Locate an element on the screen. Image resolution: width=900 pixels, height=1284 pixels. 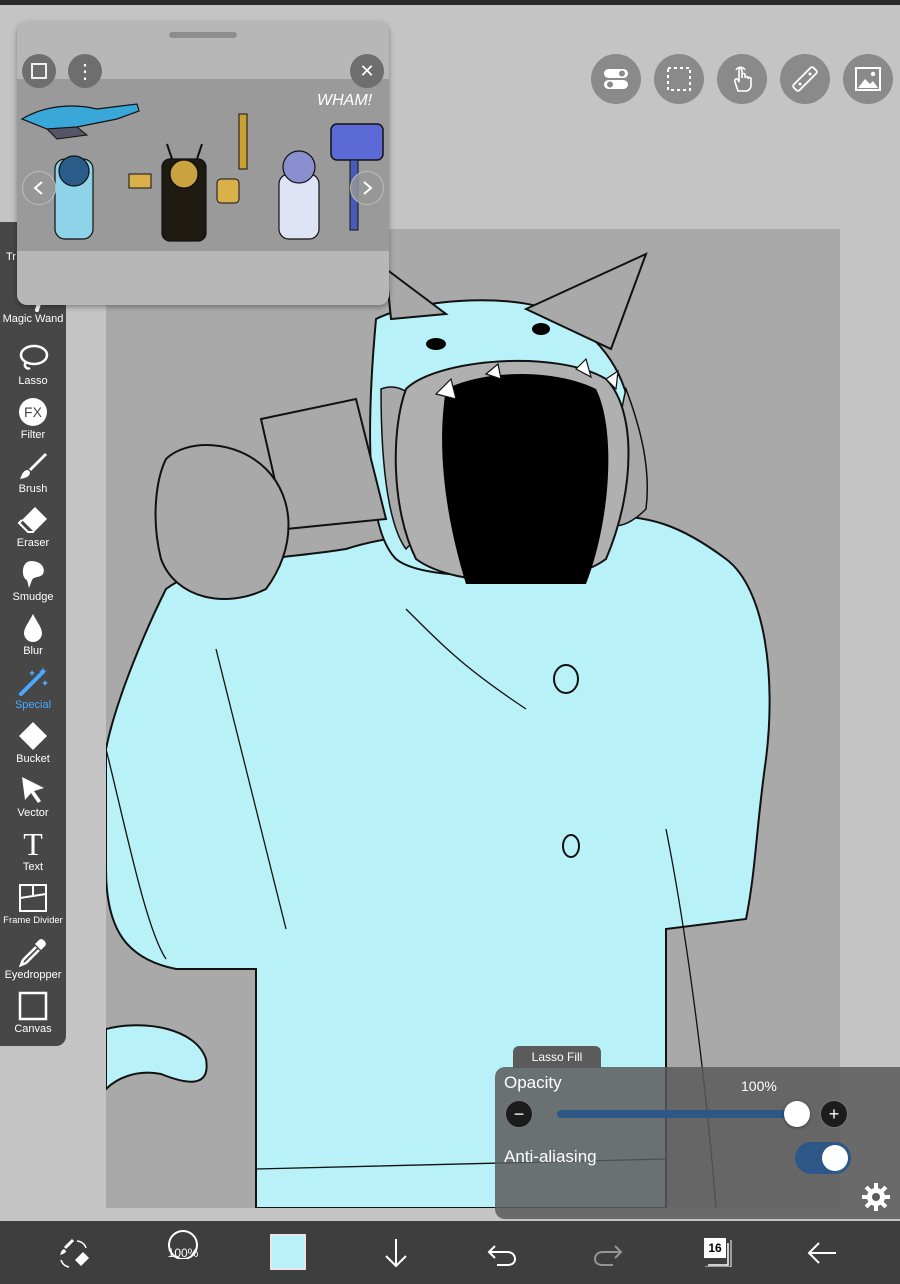
layer-count-badge: 16 is located at coordinates (715, 1248).